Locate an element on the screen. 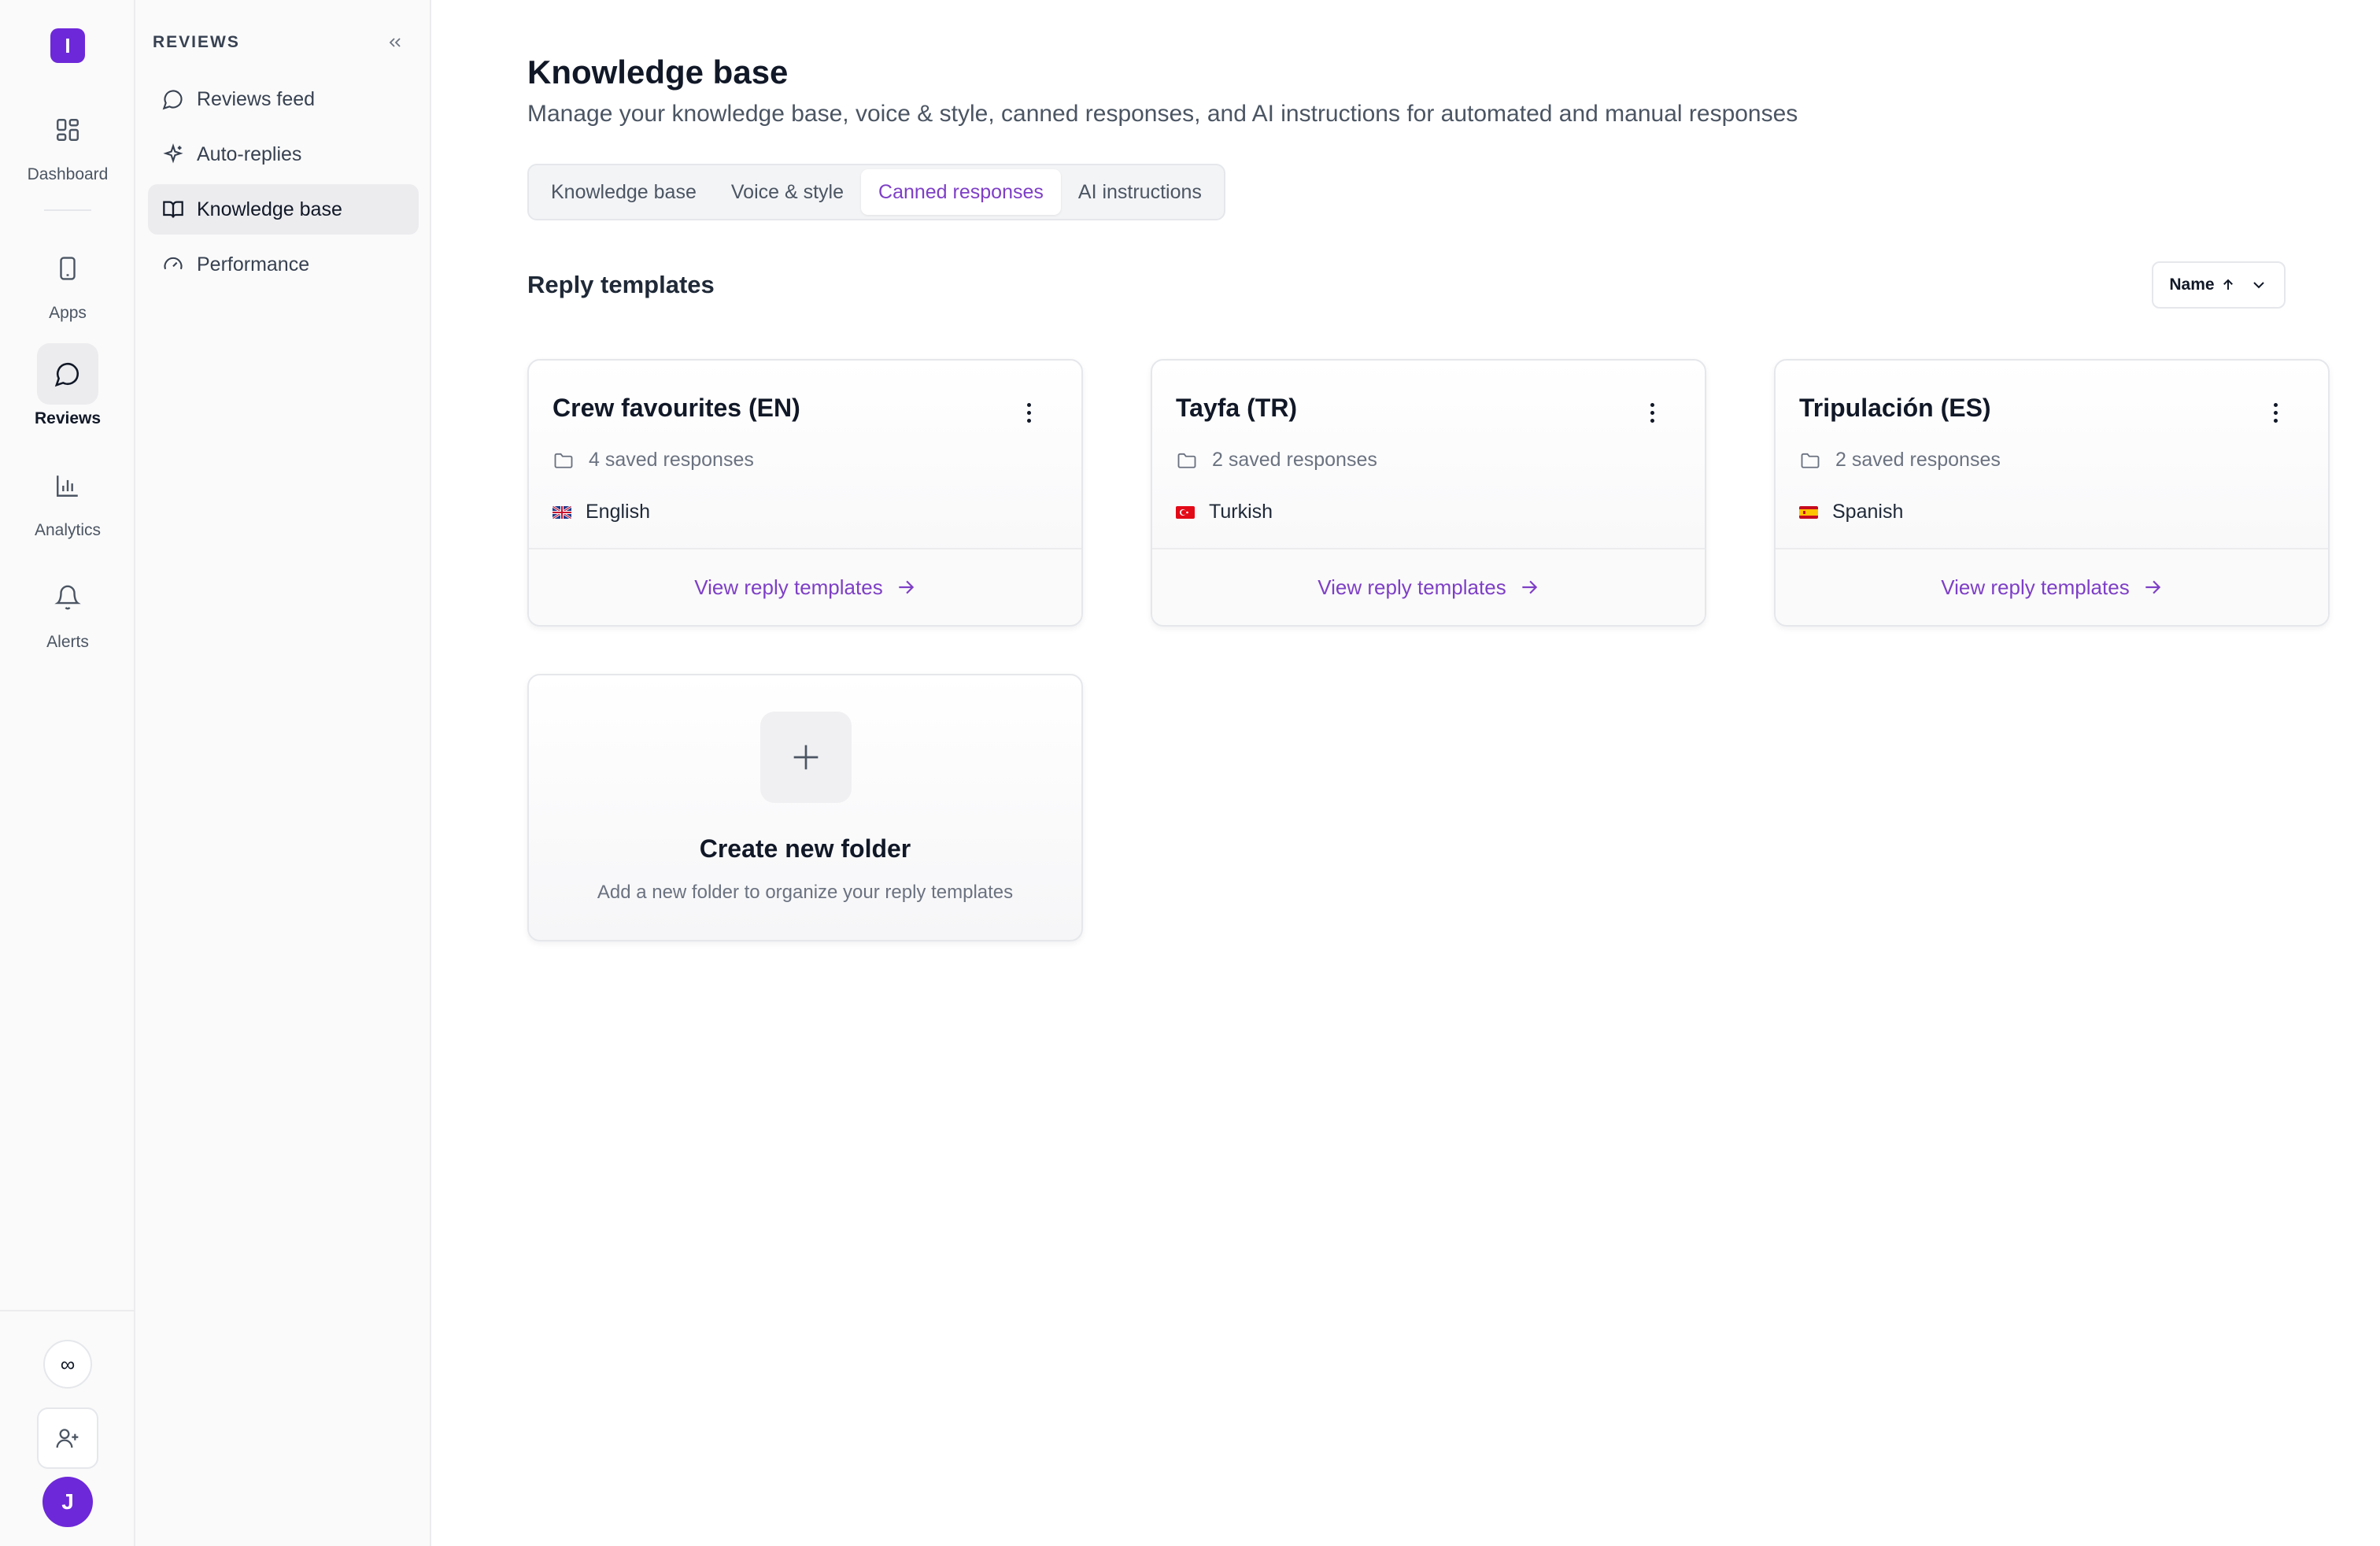  folder-language: Turkish is located at coordinates (1241, 512).